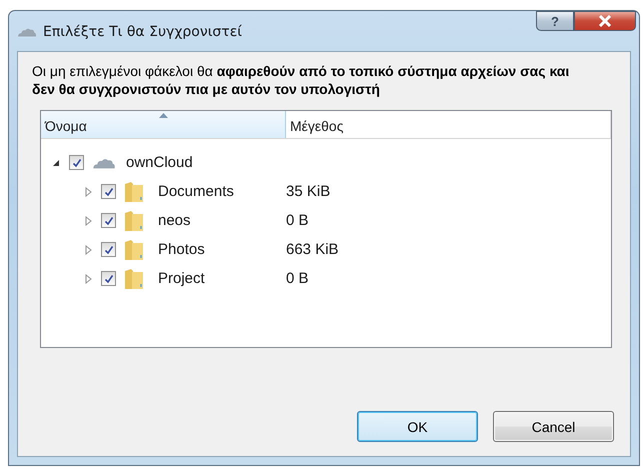 The height and width of the screenshot is (473, 644). I want to click on folder-name: Photos, so click(181, 249).